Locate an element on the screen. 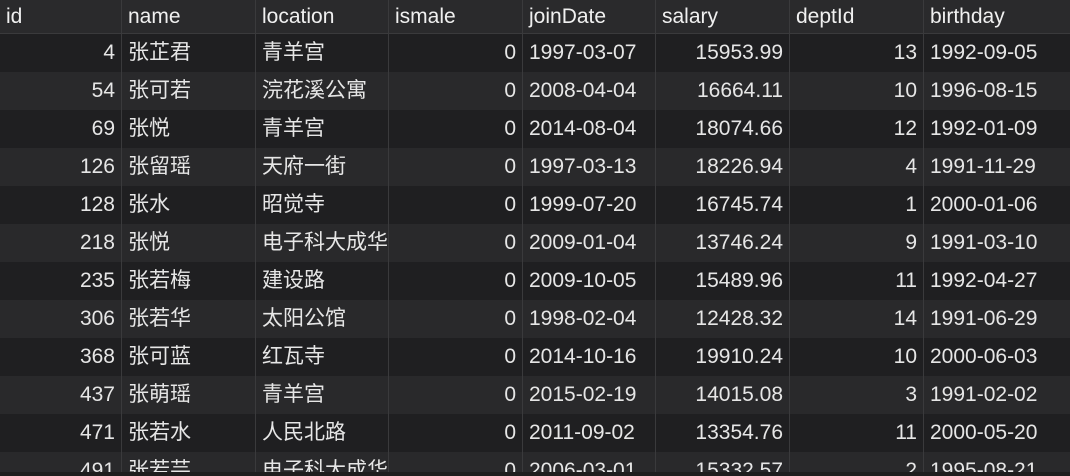 This screenshot has height=476, width=1070. cell-birthday: 2000-01-06 is located at coordinates (997, 205).